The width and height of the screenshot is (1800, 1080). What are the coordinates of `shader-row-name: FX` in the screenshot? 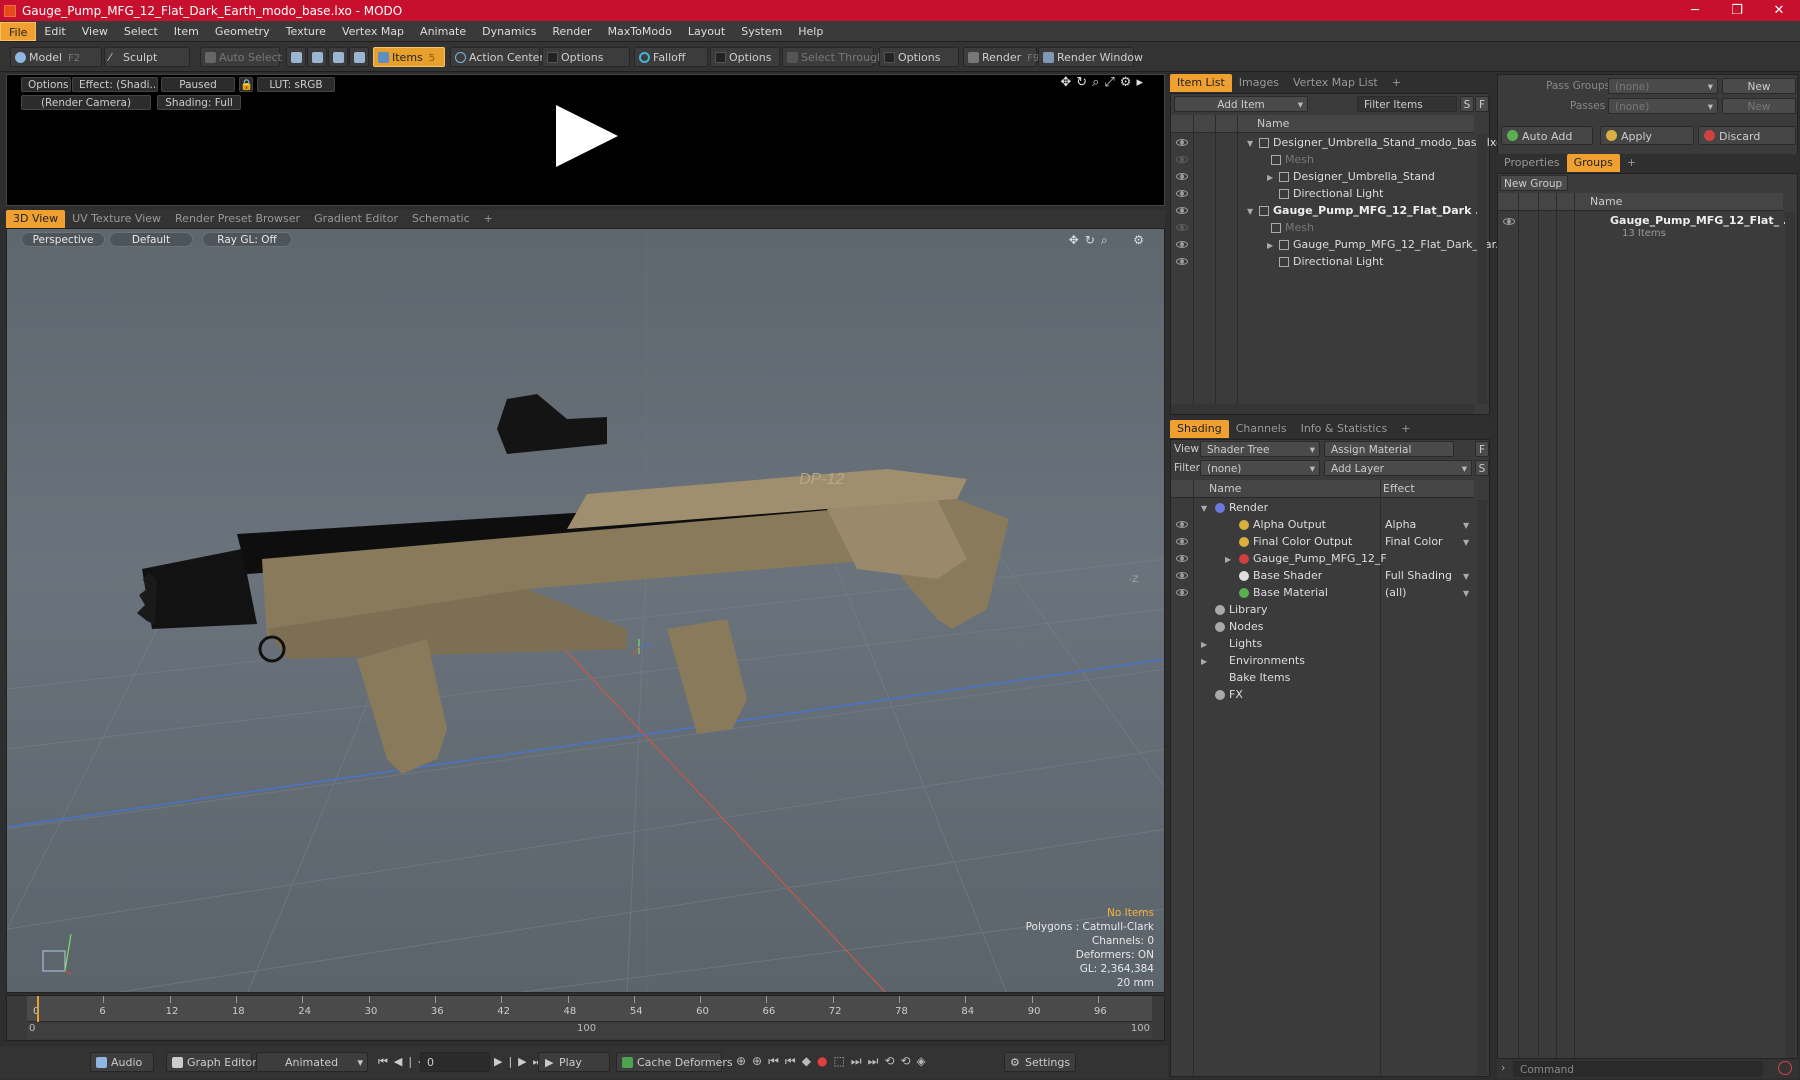 It's located at (1236, 694).